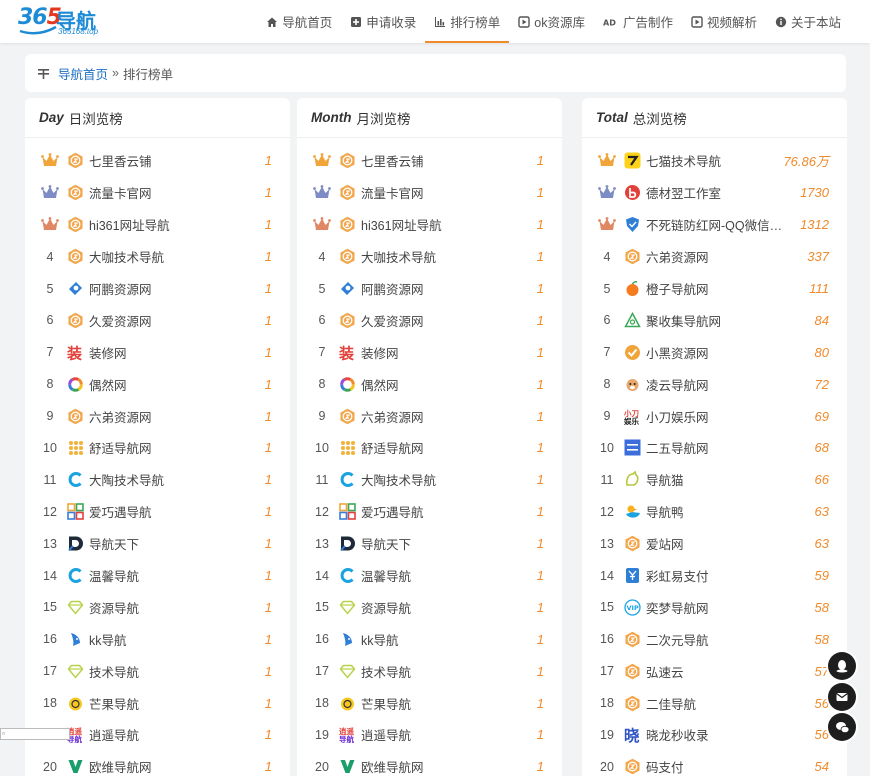  What do you see at coordinates (174, 671) in the screenshot?
I see `site-name-link: 技术导航` at bounding box center [174, 671].